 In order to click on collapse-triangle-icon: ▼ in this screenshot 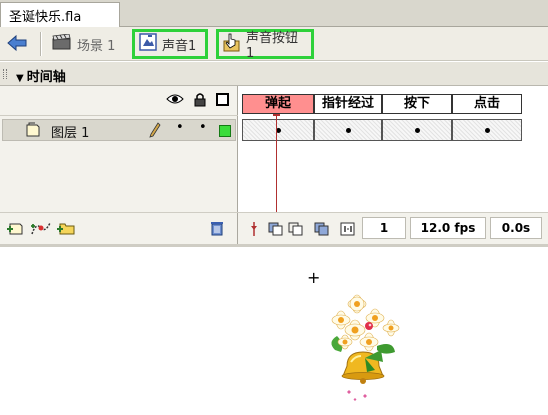, I will do `click(20, 78)`.